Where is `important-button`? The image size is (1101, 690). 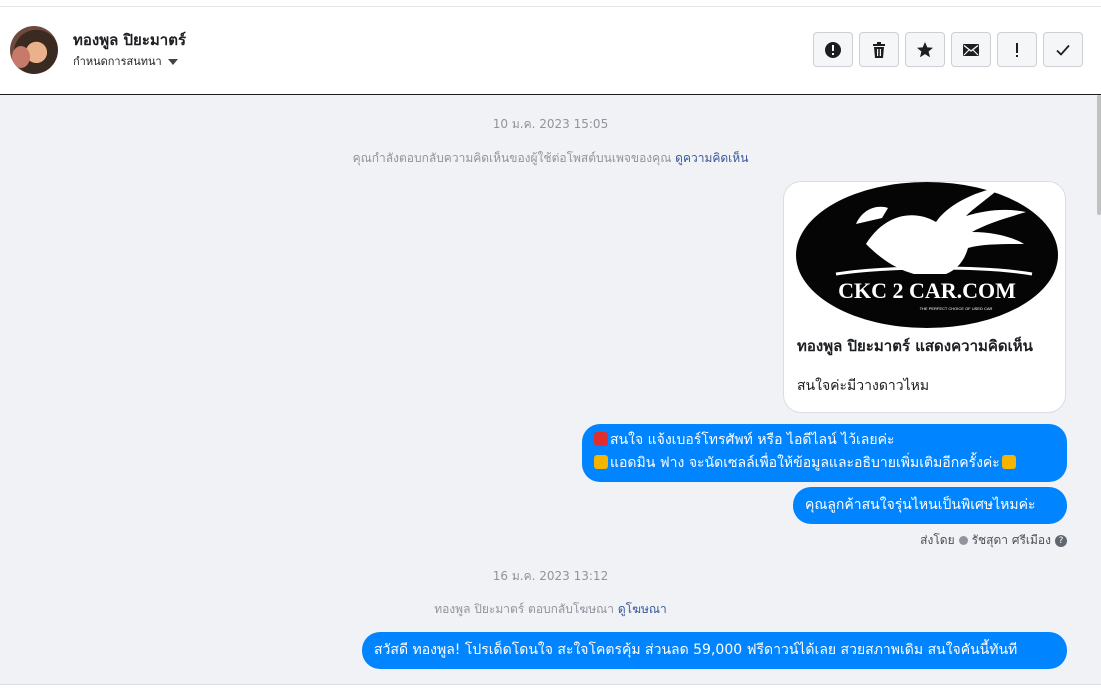 important-button is located at coordinates (1017, 49).